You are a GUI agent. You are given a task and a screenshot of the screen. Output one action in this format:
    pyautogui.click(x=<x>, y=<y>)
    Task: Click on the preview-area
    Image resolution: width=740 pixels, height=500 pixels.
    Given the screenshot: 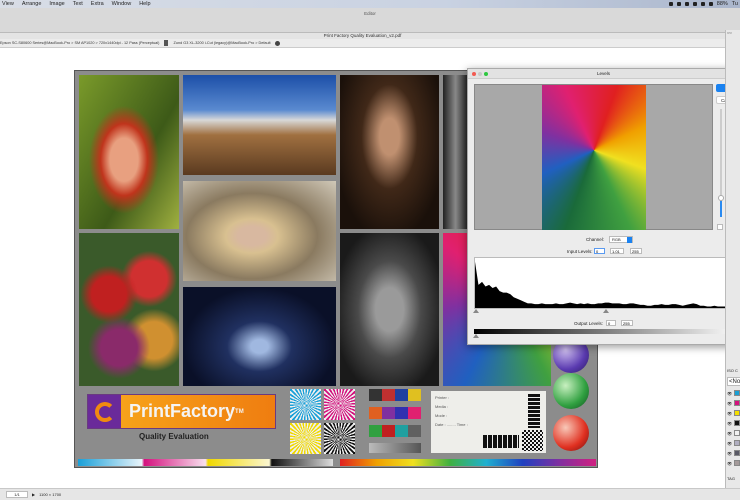 What is the action you would take?
    pyautogui.click(x=593, y=157)
    